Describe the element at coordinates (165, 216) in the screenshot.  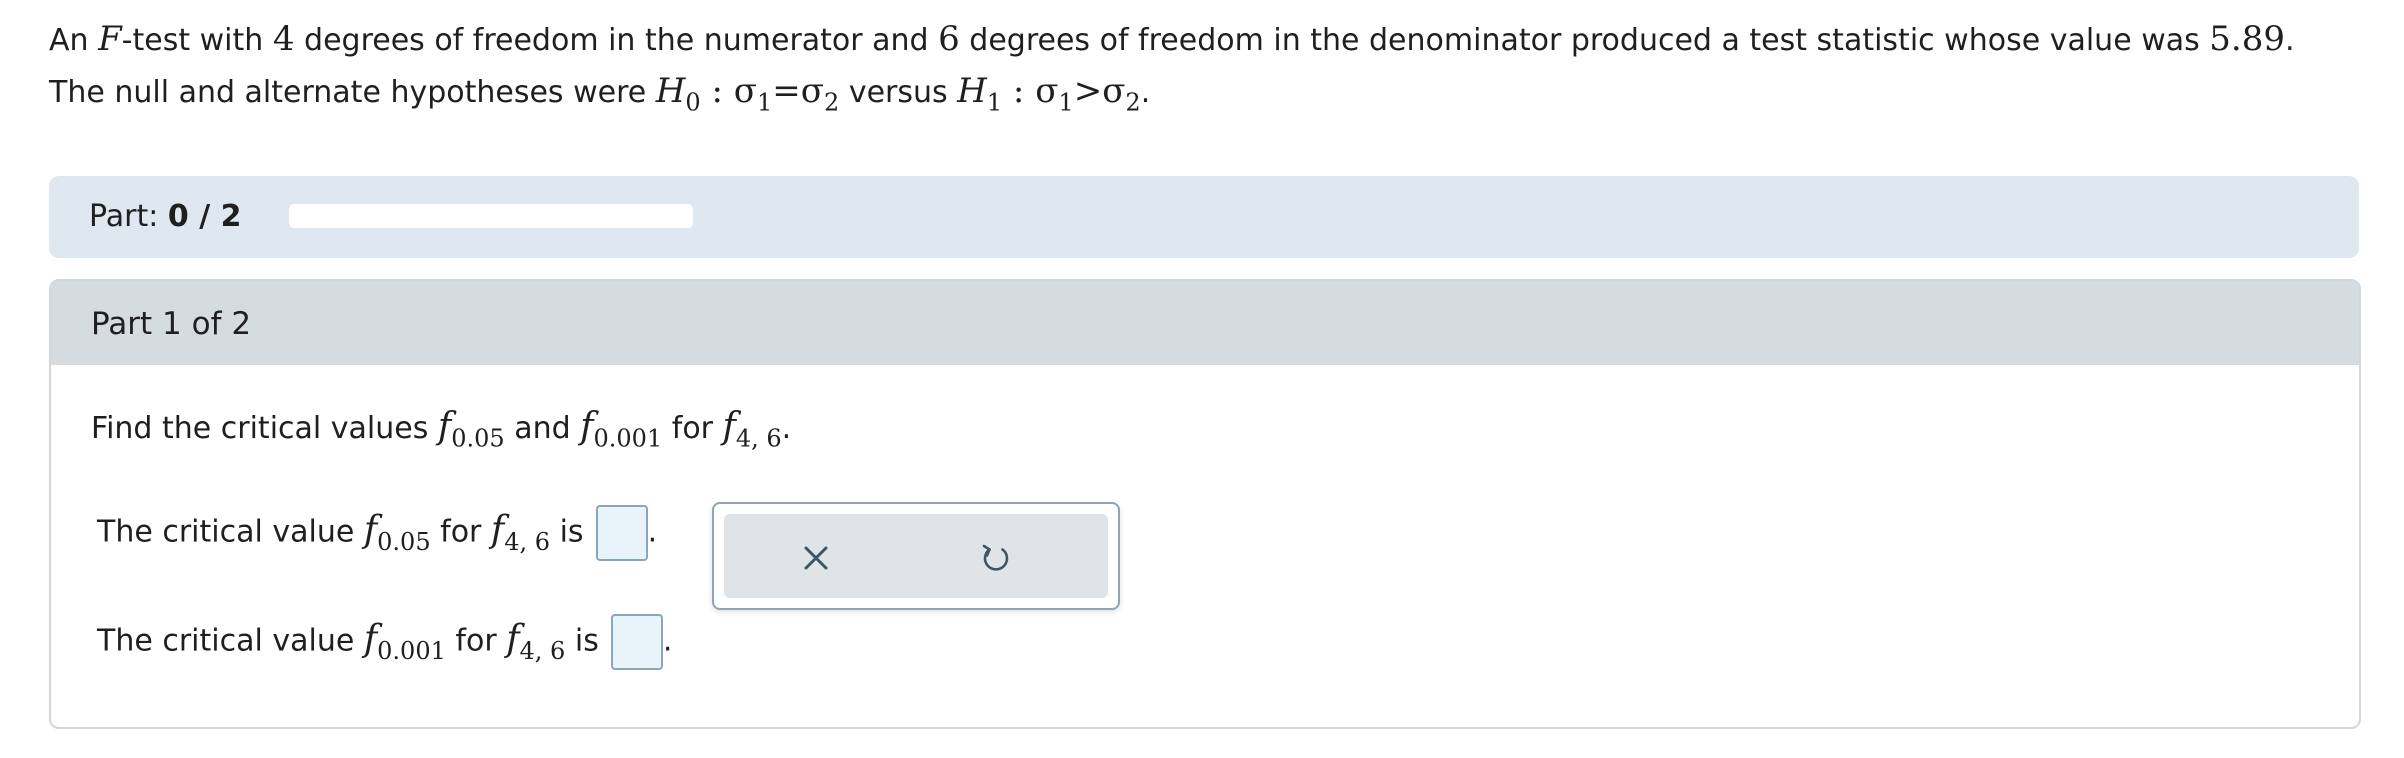
I see `part-counter: Part: 0 / 2` at that location.